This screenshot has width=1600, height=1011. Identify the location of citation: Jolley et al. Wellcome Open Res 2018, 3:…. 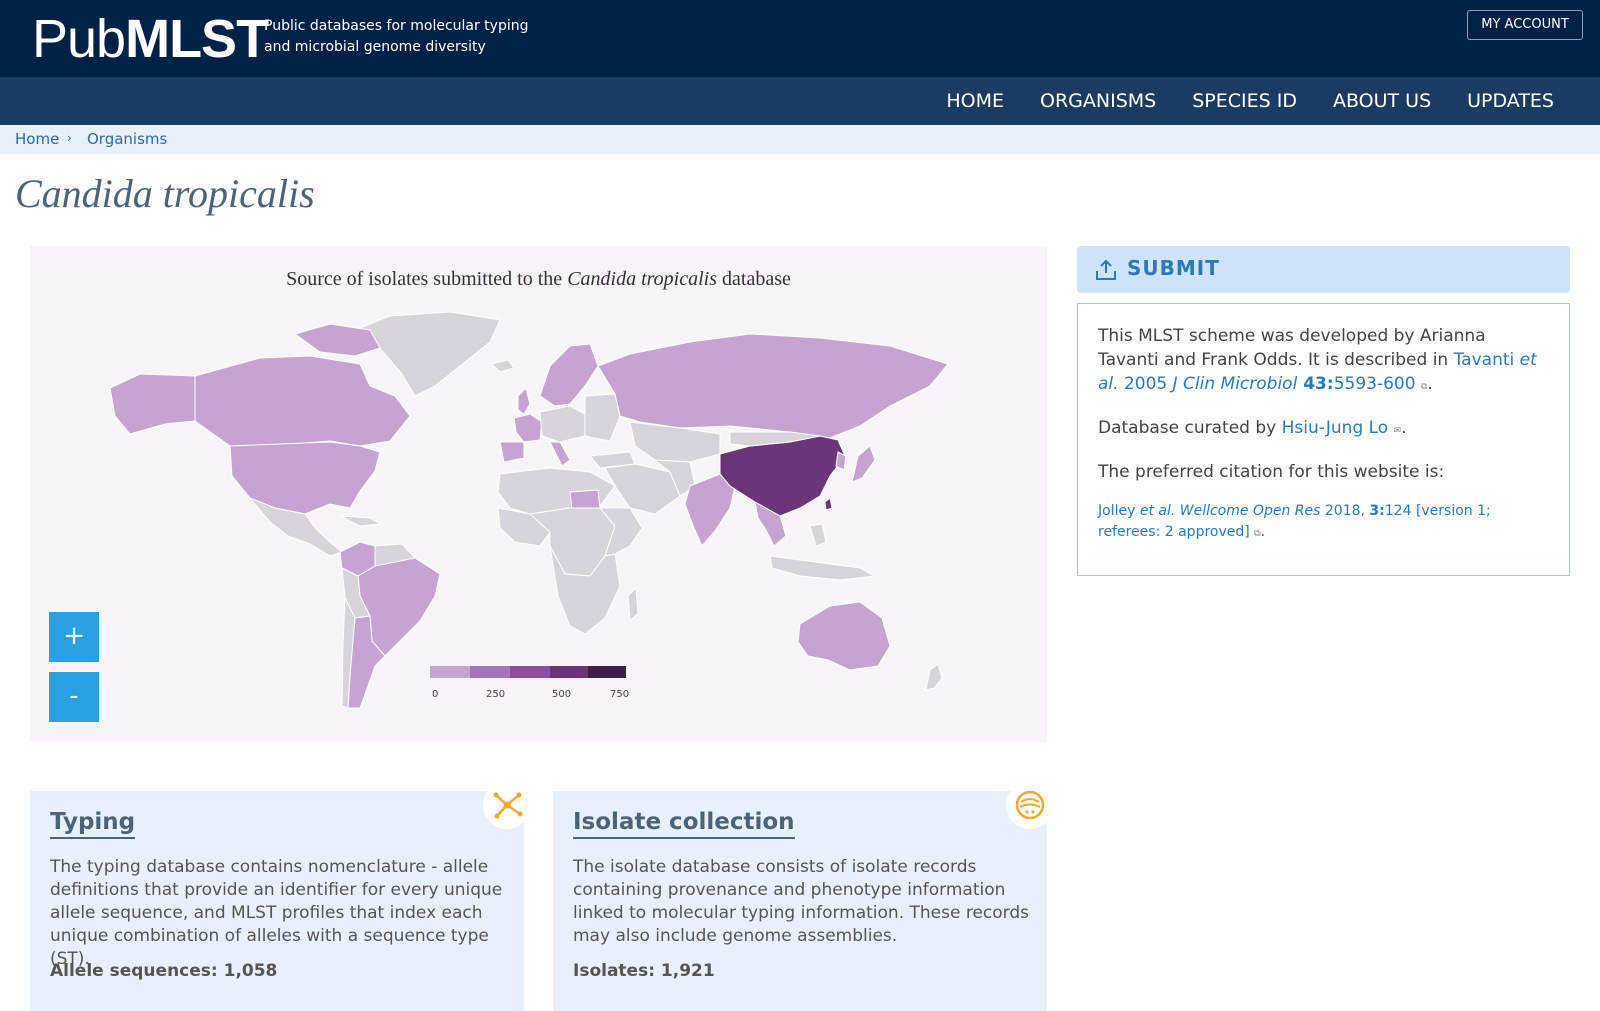
(1294, 521).